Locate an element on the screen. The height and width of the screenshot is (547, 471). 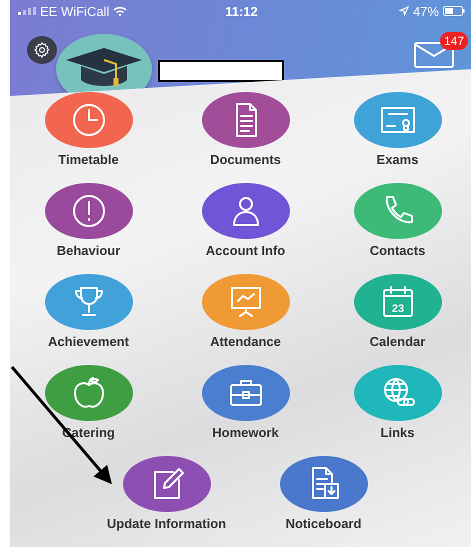
tile-label: Links is located at coordinates (397, 433).